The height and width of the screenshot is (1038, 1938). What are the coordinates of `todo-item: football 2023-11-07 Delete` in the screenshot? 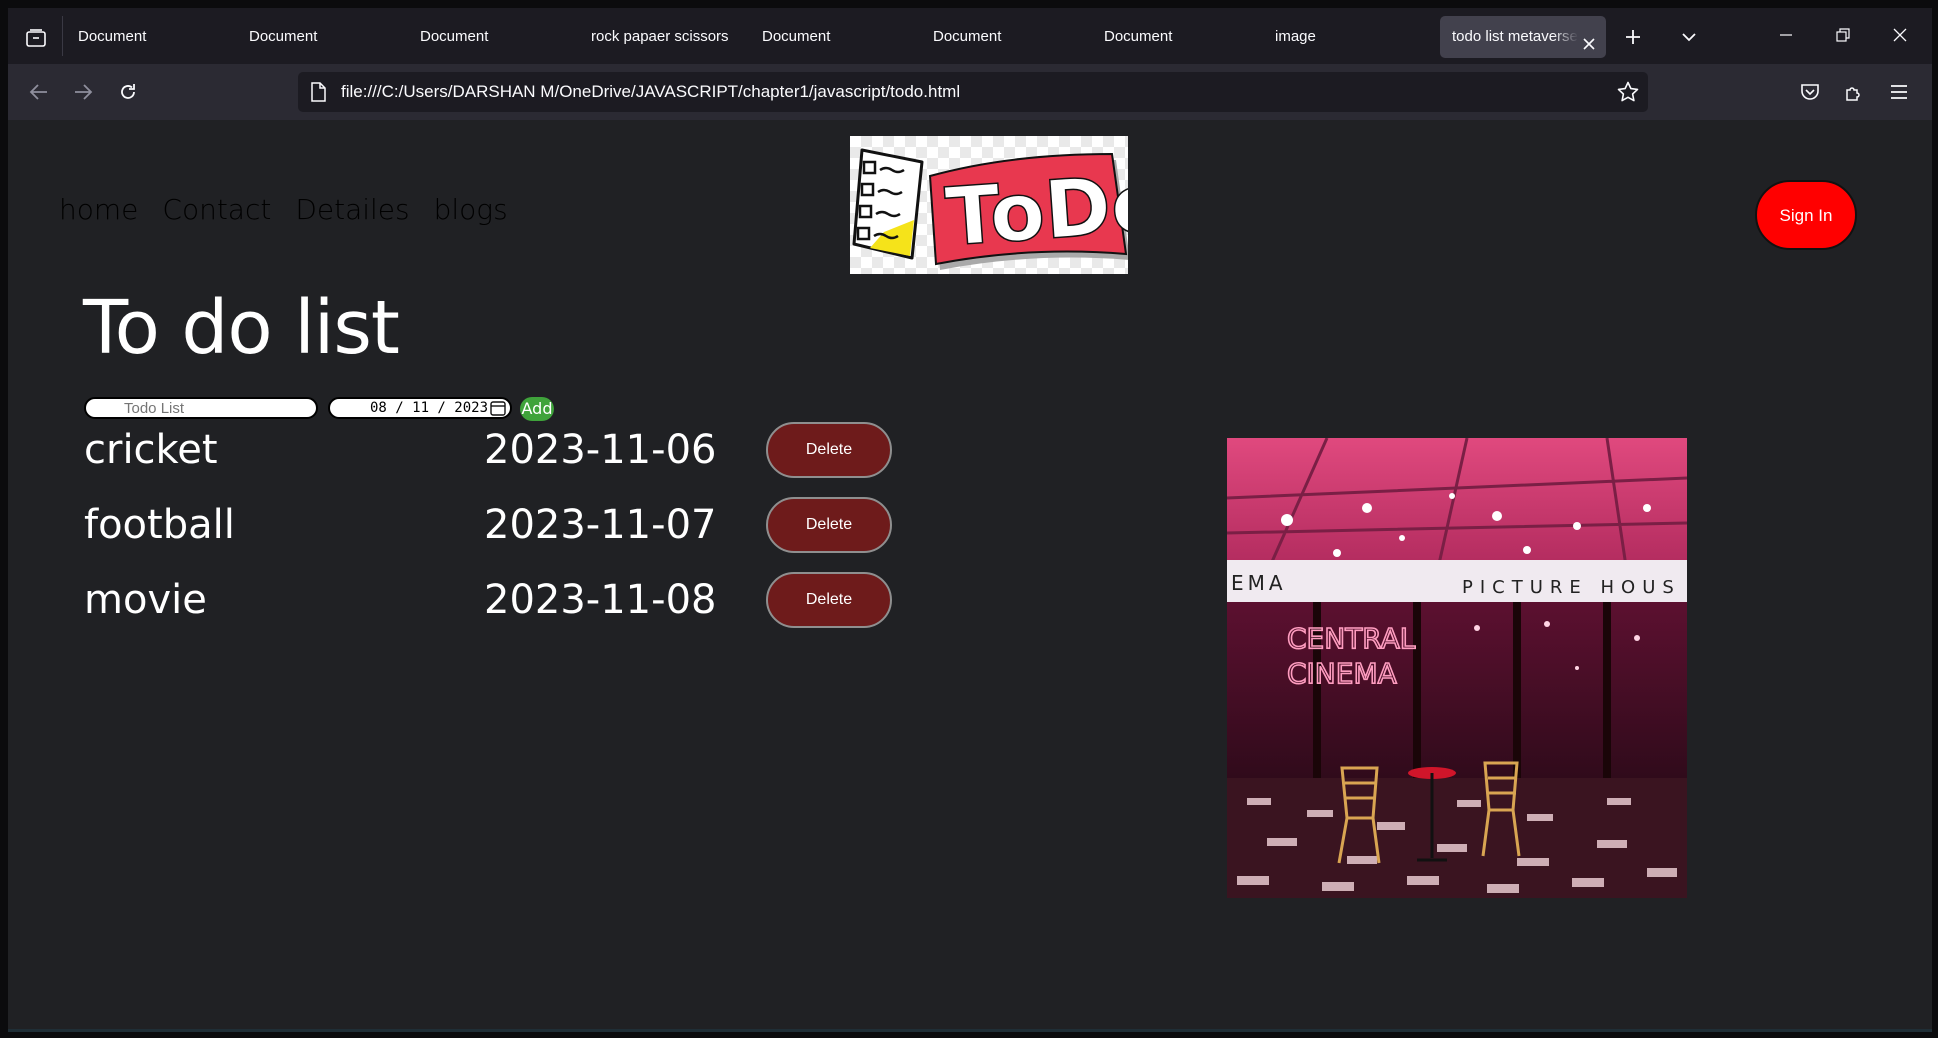 It's located at (494, 525).